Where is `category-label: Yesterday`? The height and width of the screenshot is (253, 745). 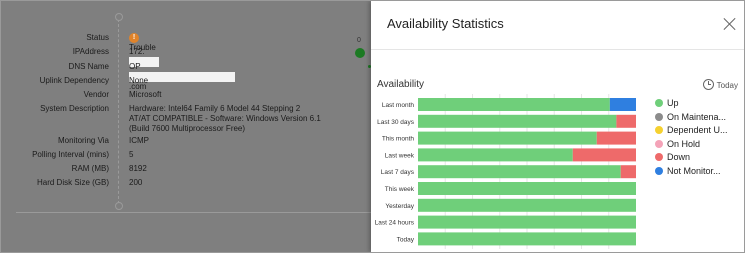 category-label: Yesterday is located at coordinates (399, 206).